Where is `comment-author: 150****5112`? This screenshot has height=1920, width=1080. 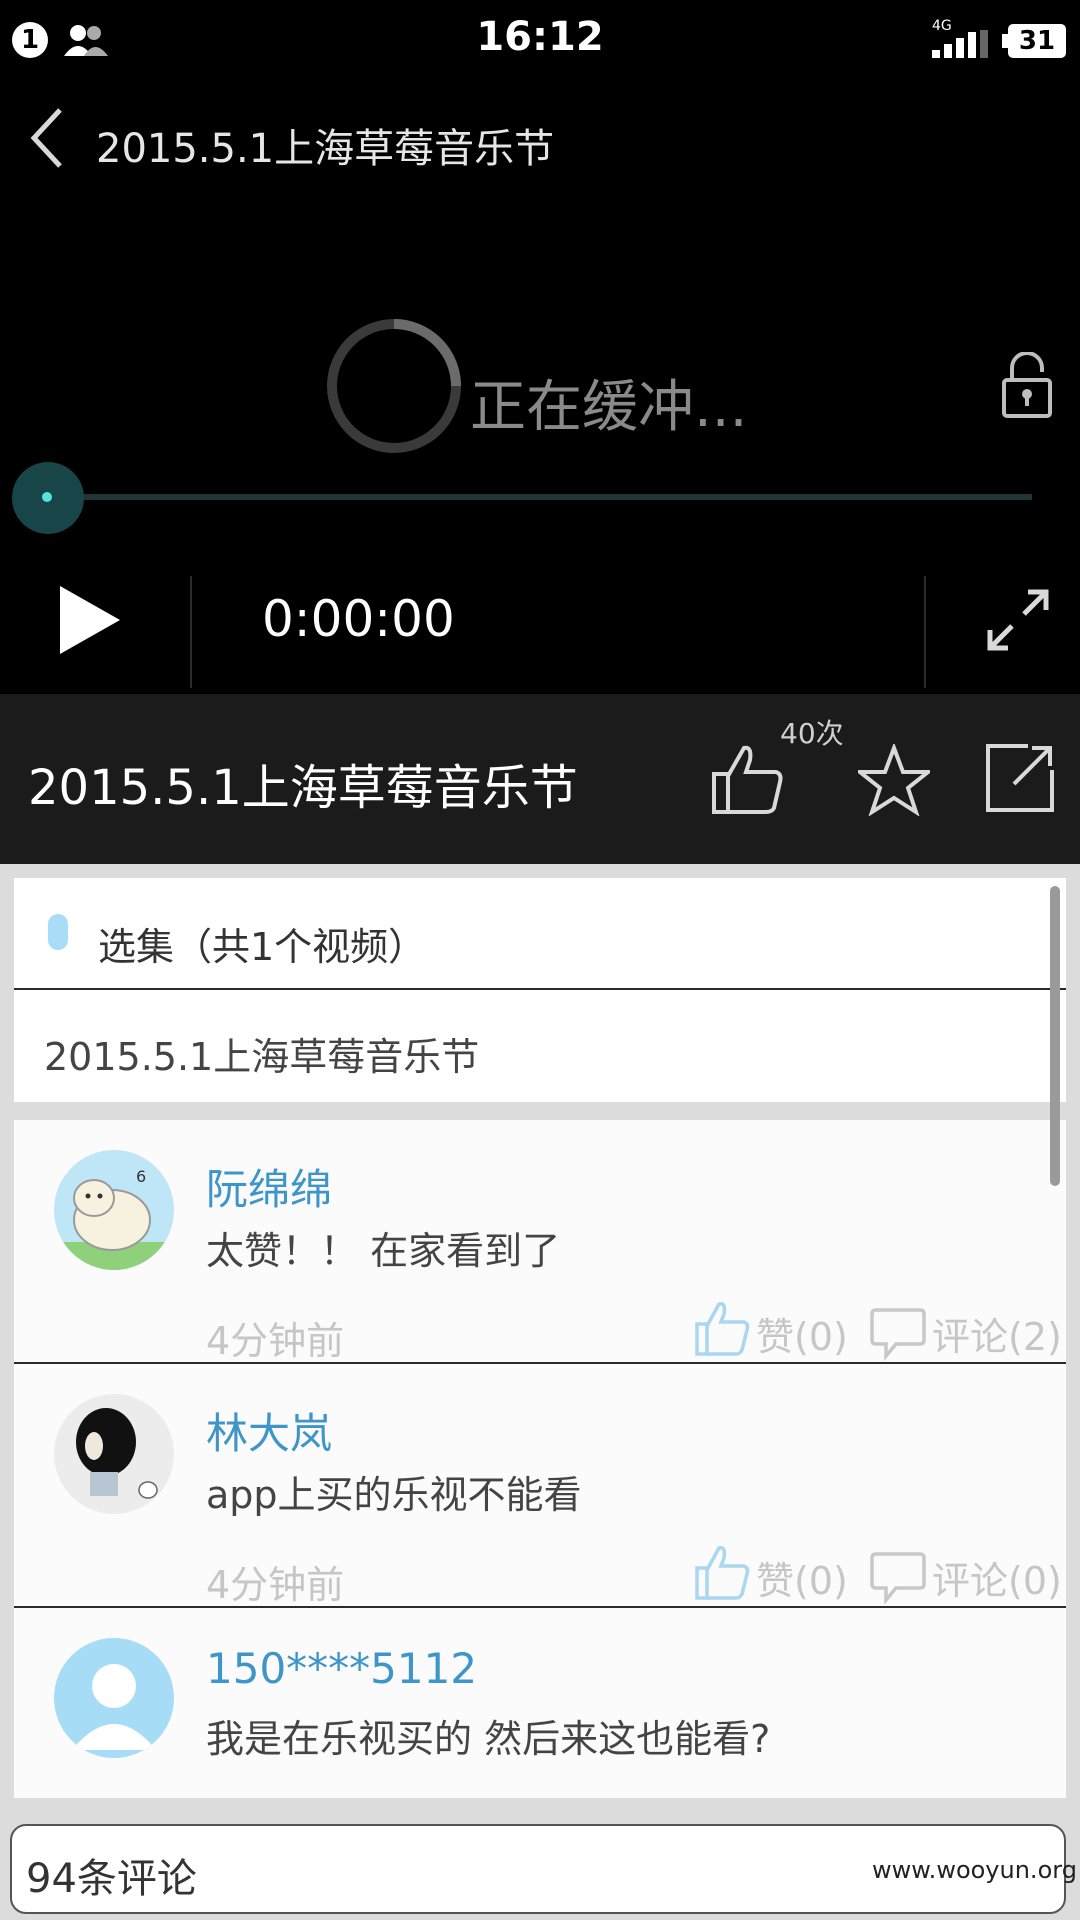
comment-author: 150****5112 is located at coordinates (341, 1668).